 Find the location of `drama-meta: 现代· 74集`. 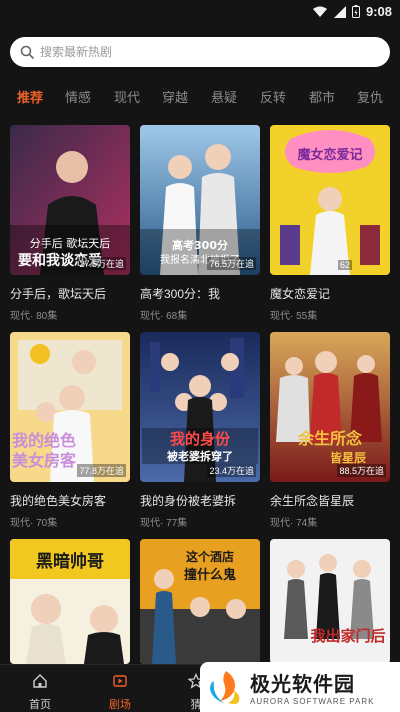

drama-meta: 现代· 74集 is located at coordinates (294, 523).